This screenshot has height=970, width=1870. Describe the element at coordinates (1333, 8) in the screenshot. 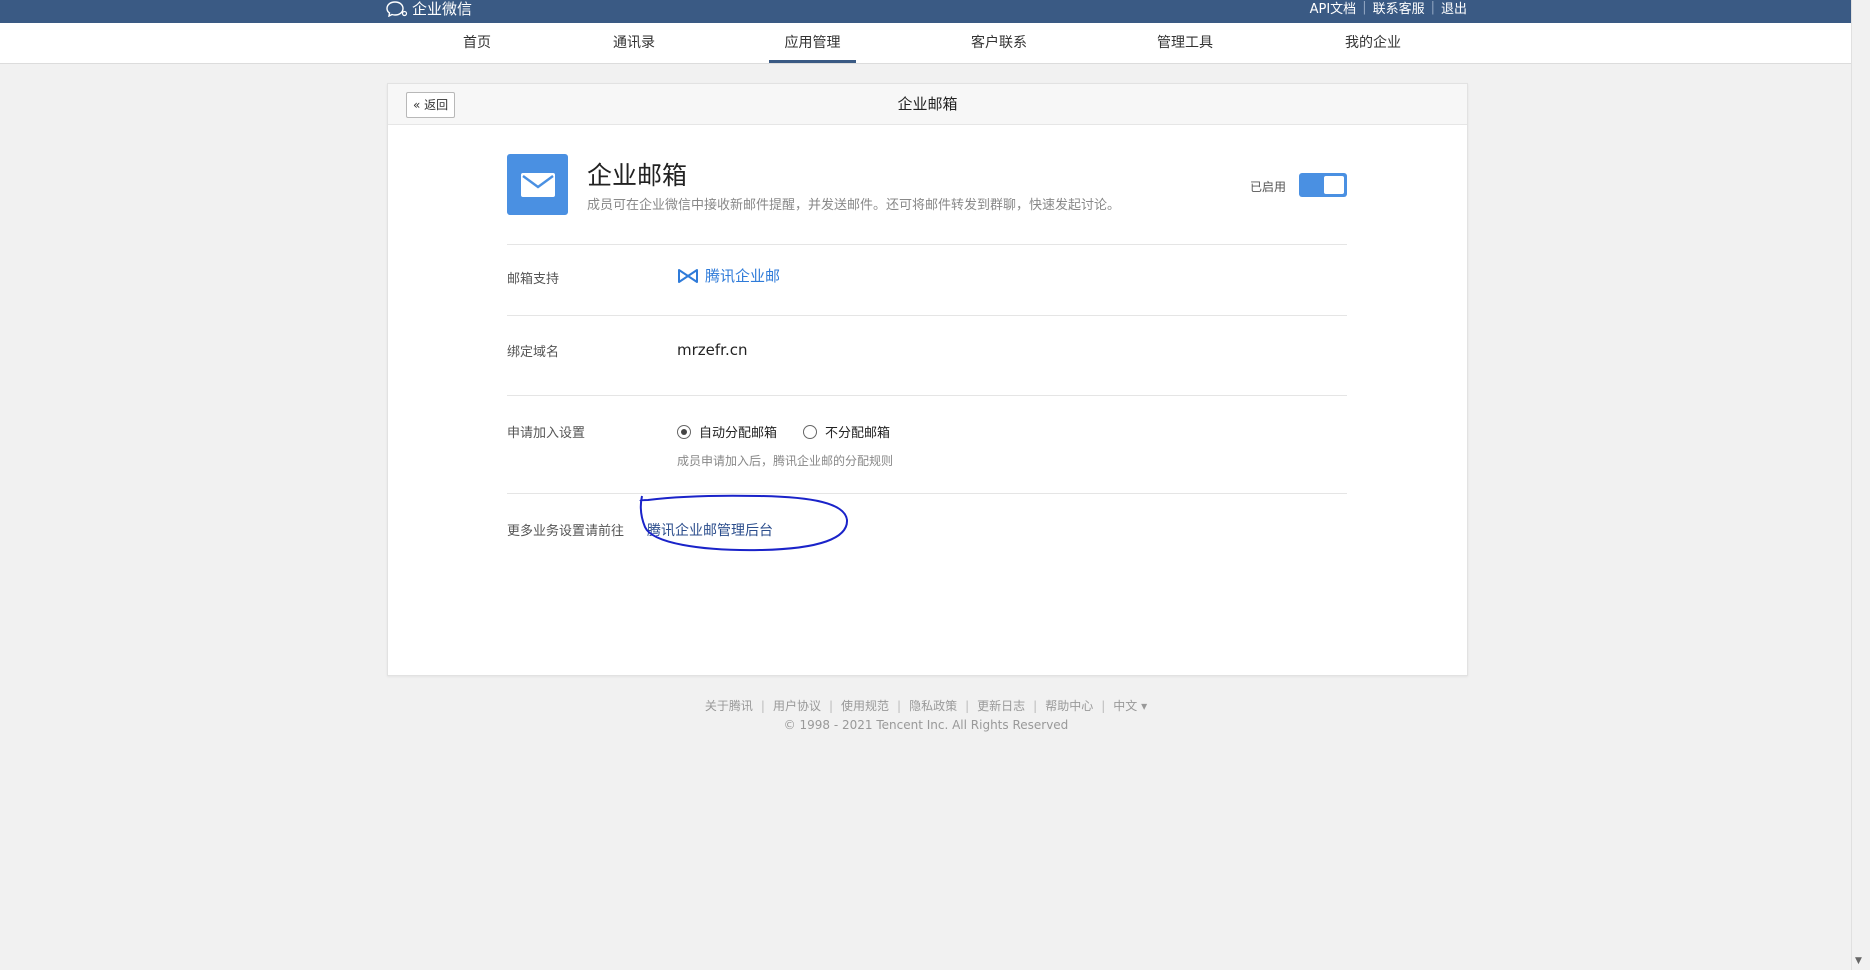

I see `api-docs-link: API文档` at that location.